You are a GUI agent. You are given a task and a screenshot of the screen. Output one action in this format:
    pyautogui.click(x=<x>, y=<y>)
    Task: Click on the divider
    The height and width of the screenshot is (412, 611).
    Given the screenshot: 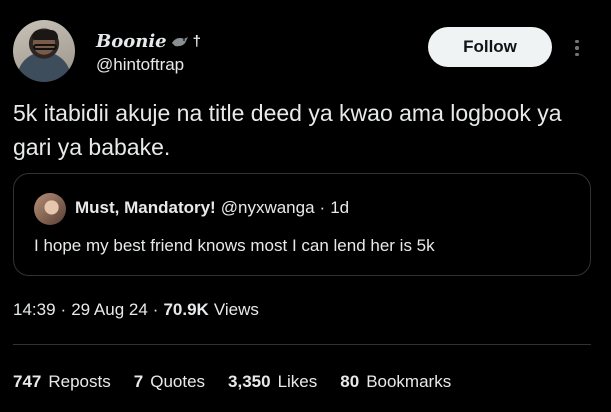 What is the action you would take?
    pyautogui.click(x=302, y=344)
    